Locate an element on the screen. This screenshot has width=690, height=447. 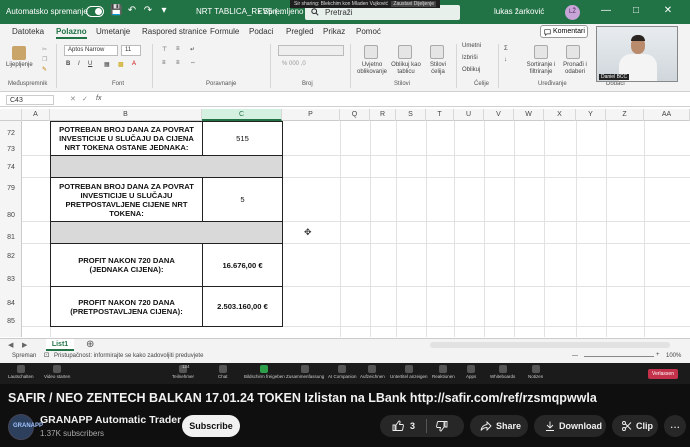
copy-icon: ❐ is located at coordinates (44, 59).